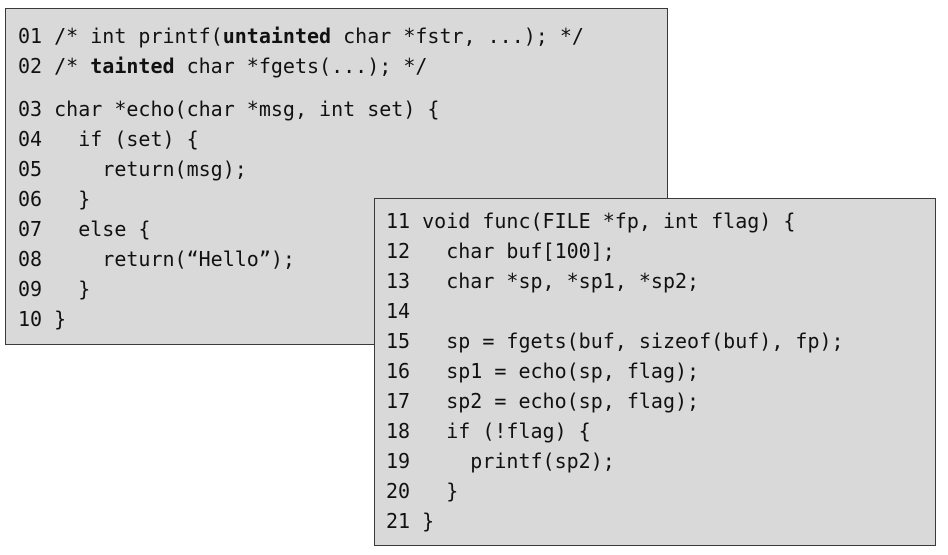  I want to click on line-number: 07, so click(30, 229).